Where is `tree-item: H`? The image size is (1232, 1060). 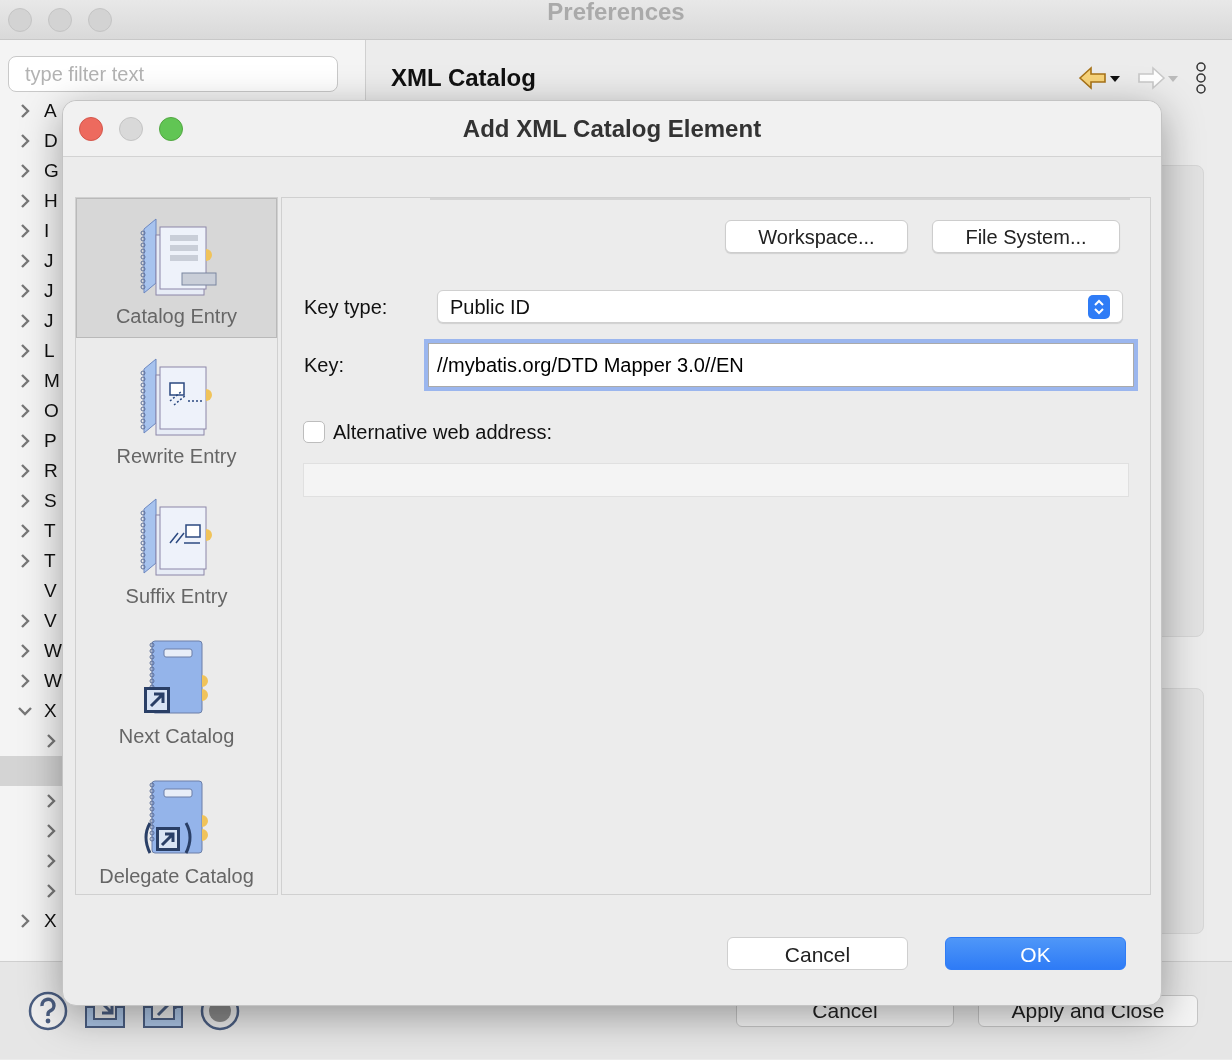
tree-item: H is located at coordinates (51, 201).